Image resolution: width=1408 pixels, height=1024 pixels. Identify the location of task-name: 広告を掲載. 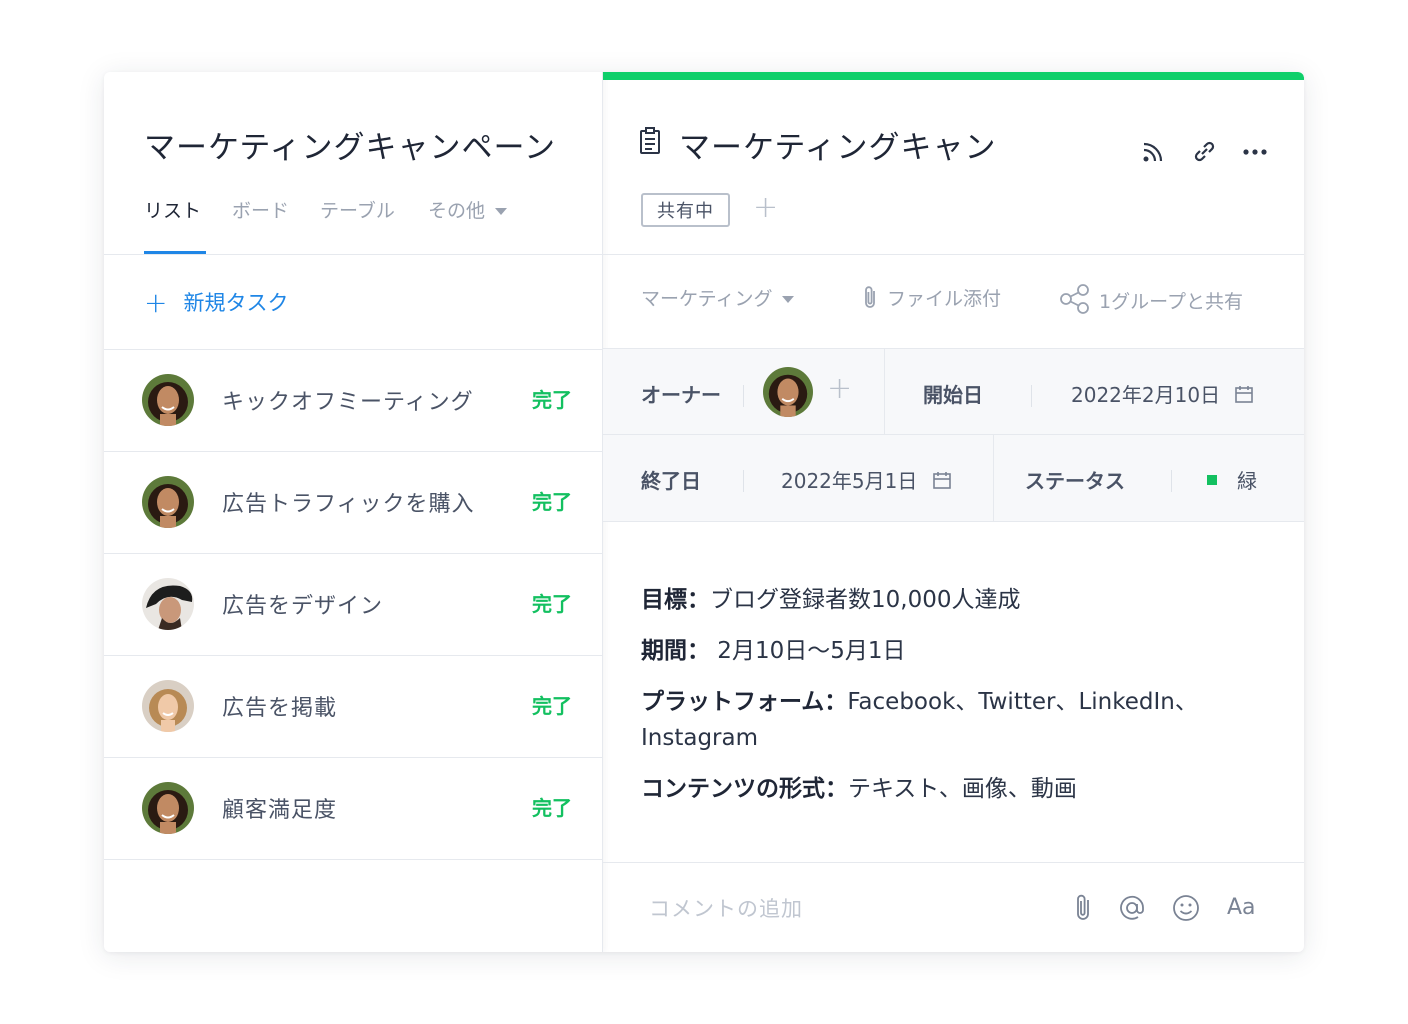
(280, 708).